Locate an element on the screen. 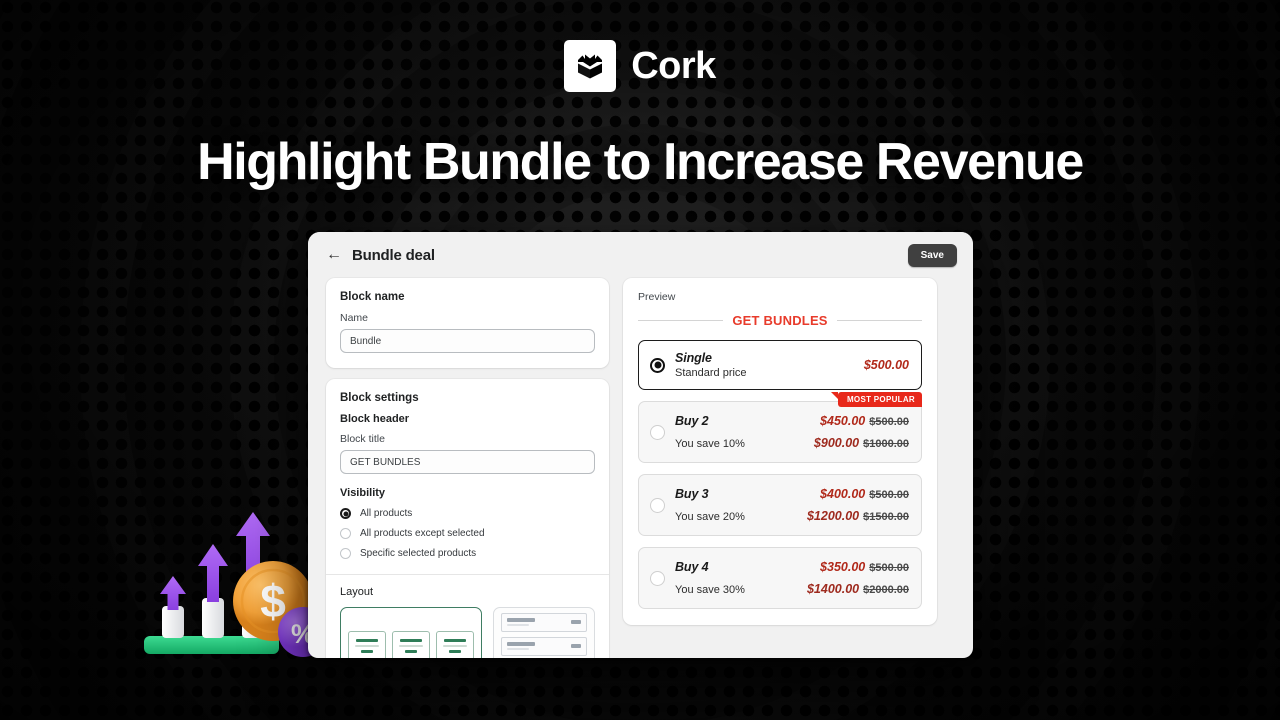  bundle-total-price-old: $2000.00 is located at coordinates (886, 590).